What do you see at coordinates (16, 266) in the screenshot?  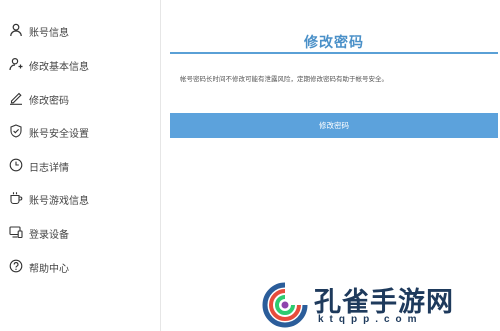 I see `help-icon` at bounding box center [16, 266].